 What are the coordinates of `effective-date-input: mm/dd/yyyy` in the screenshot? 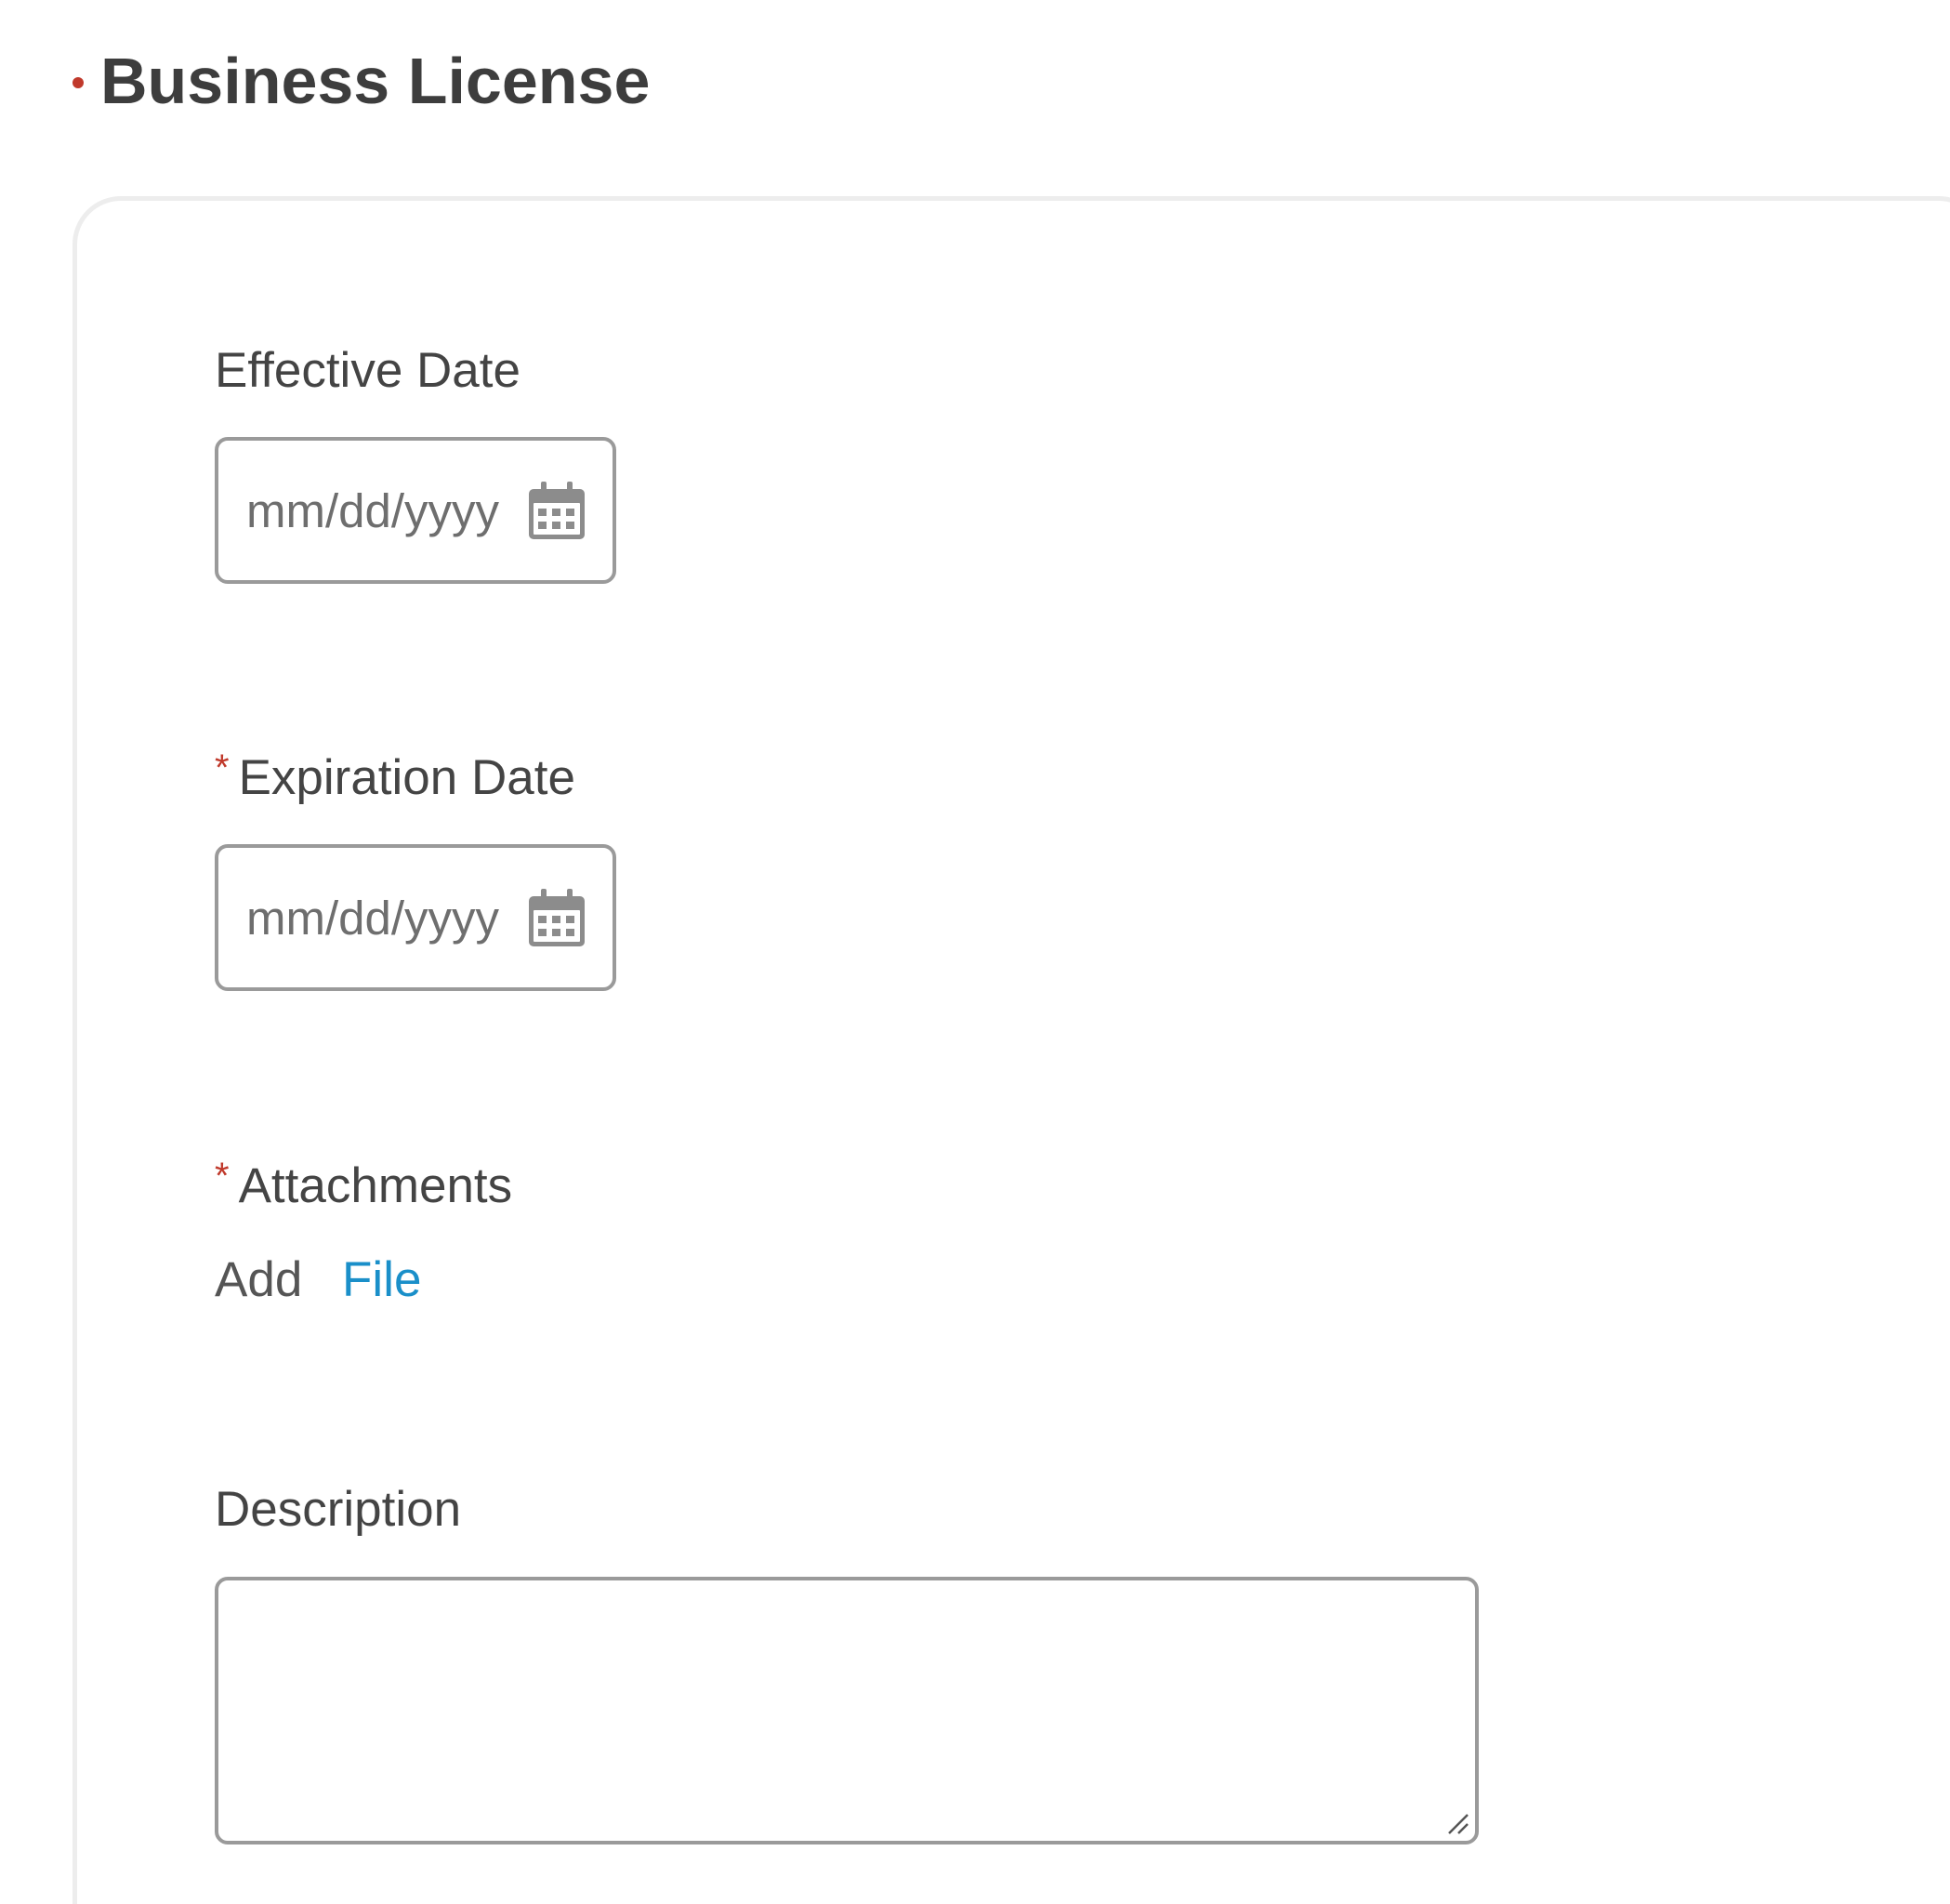 It's located at (415, 510).